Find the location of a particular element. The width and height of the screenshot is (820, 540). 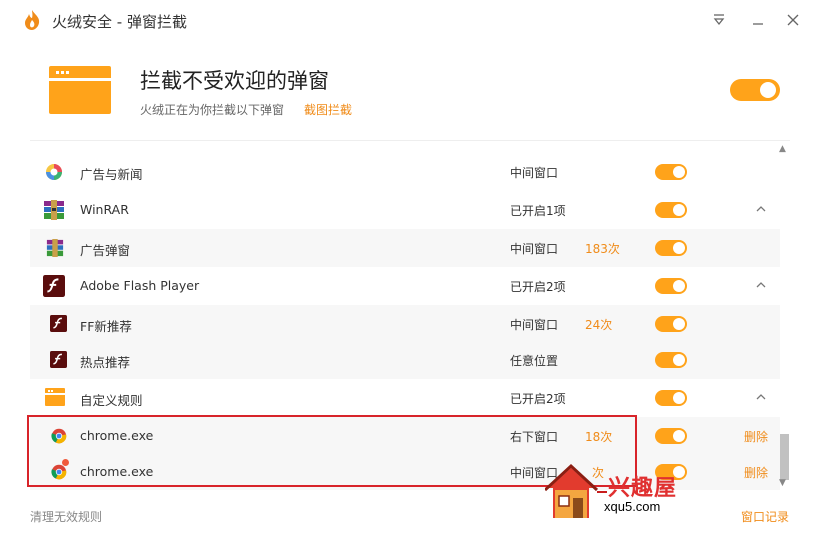

list-item: 广告与新闻 中间窗口 is located at coordinates (405, 172).